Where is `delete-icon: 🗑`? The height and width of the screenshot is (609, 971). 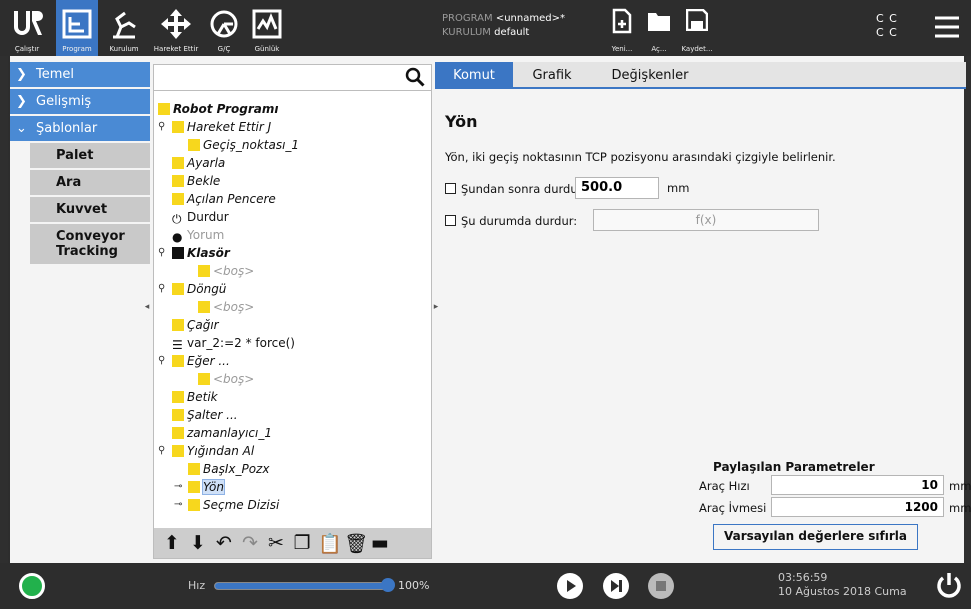 delete-icon: 🗑 is located at coordinates (356, 543).